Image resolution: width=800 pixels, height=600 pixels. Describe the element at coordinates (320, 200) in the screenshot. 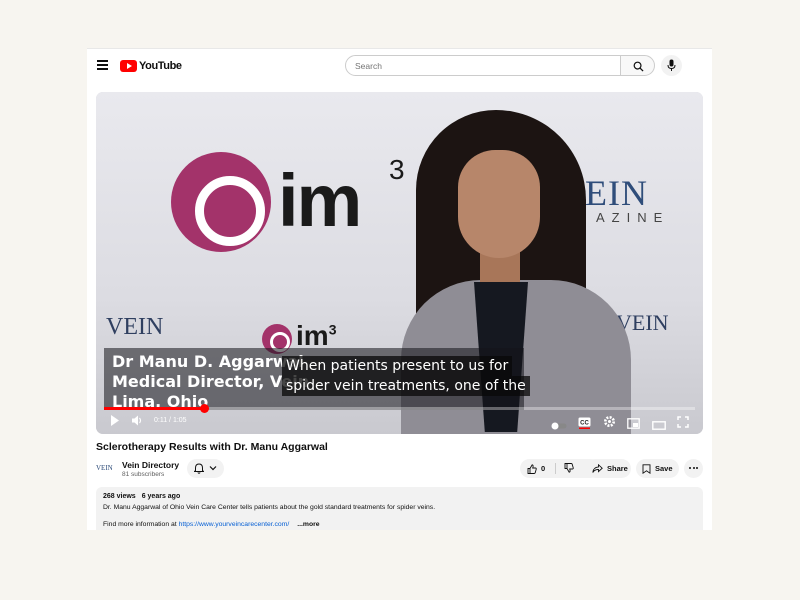

I see `im3-text: im` at that location.